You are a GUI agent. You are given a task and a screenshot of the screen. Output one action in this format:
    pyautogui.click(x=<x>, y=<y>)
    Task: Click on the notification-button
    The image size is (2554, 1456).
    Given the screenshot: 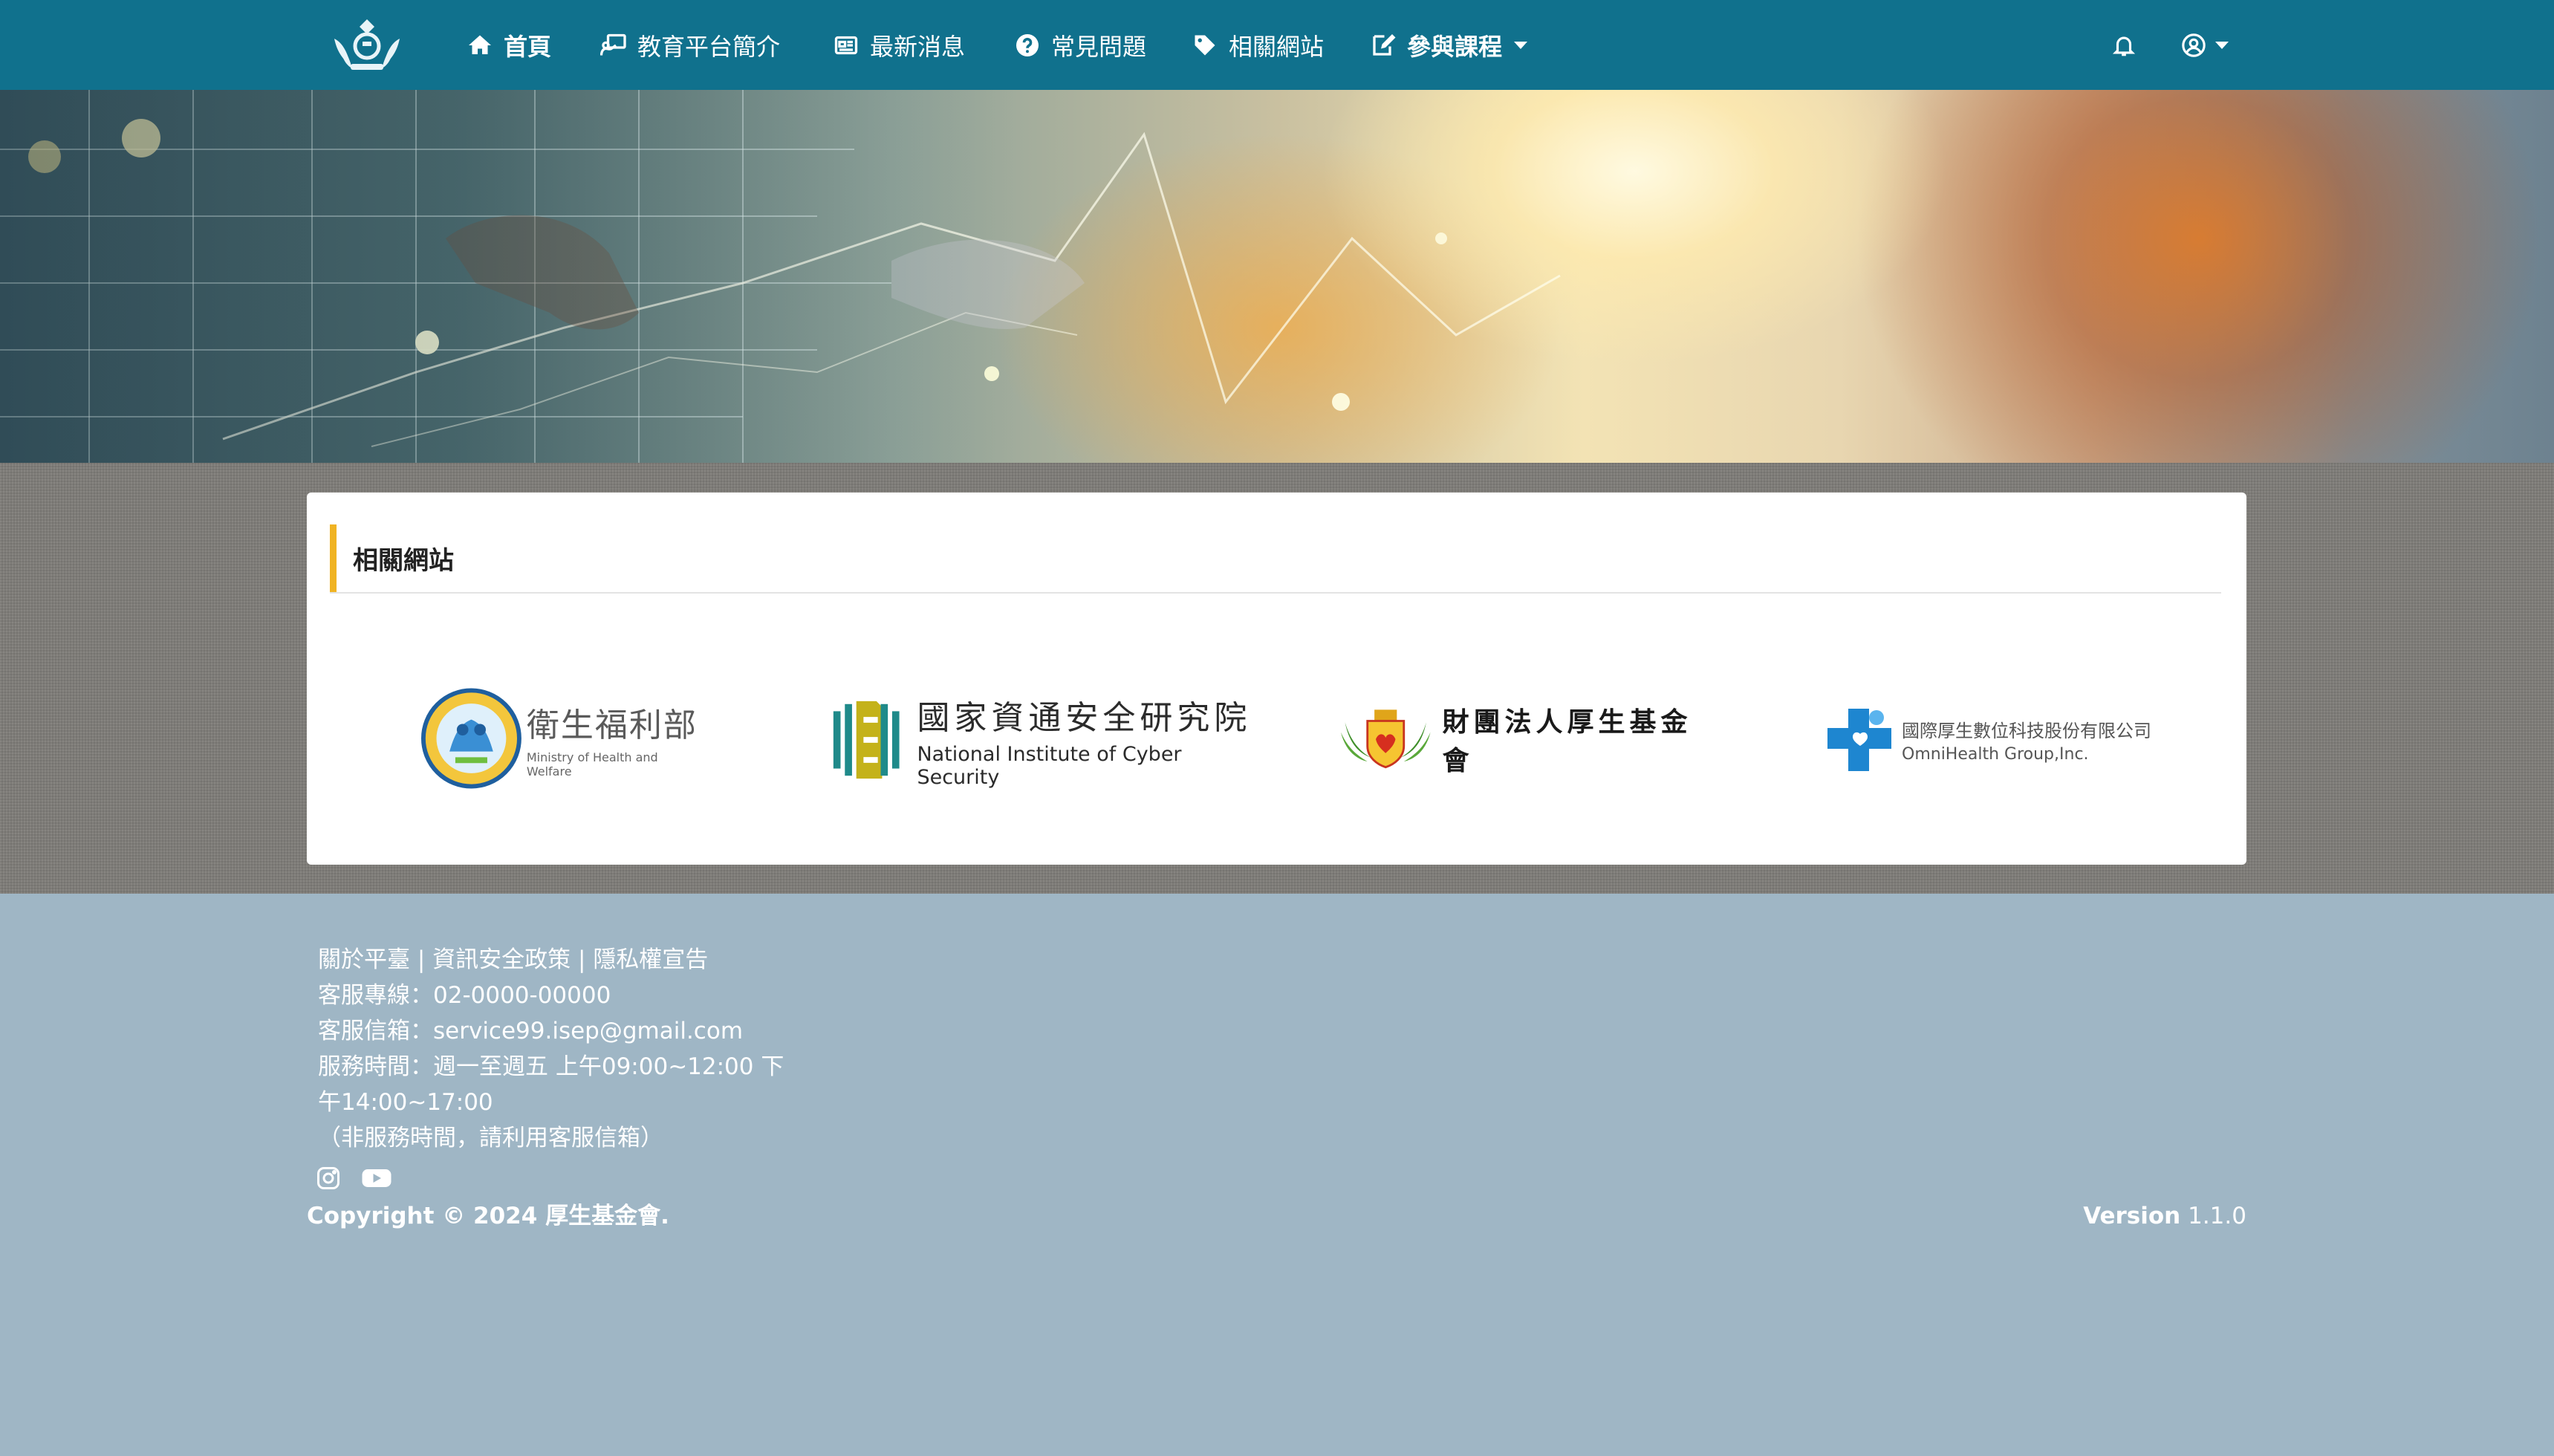 What is the action you would take?
    pyautogui.click(x=2124, y=45)
    